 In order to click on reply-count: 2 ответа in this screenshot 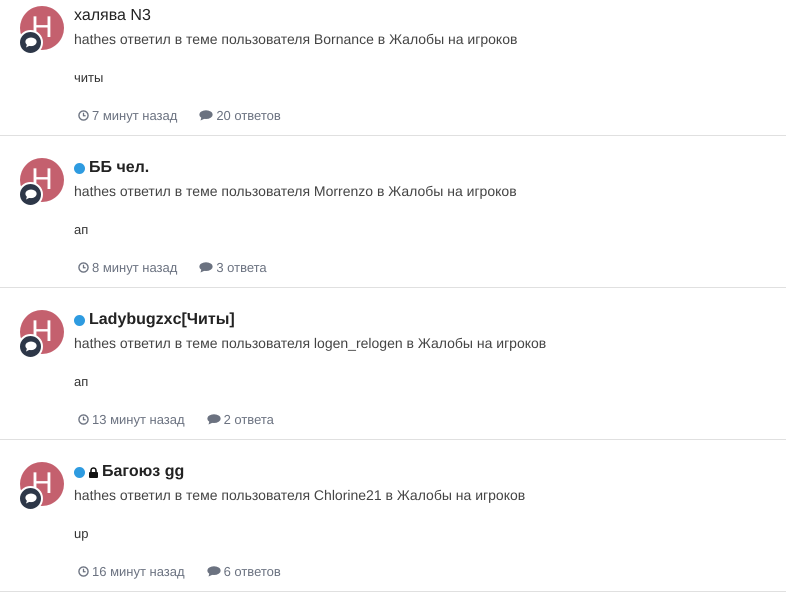, I will do `click(249, 419)`.